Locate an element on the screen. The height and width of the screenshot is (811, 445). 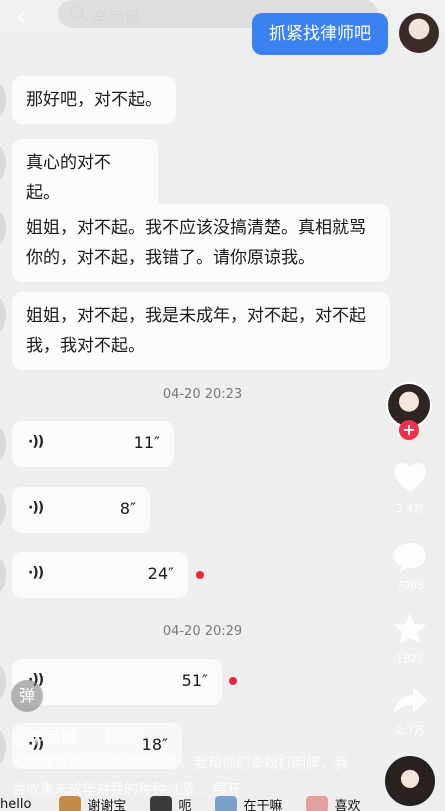
quick-reply-label: hello is located at coordinates (16, 803).